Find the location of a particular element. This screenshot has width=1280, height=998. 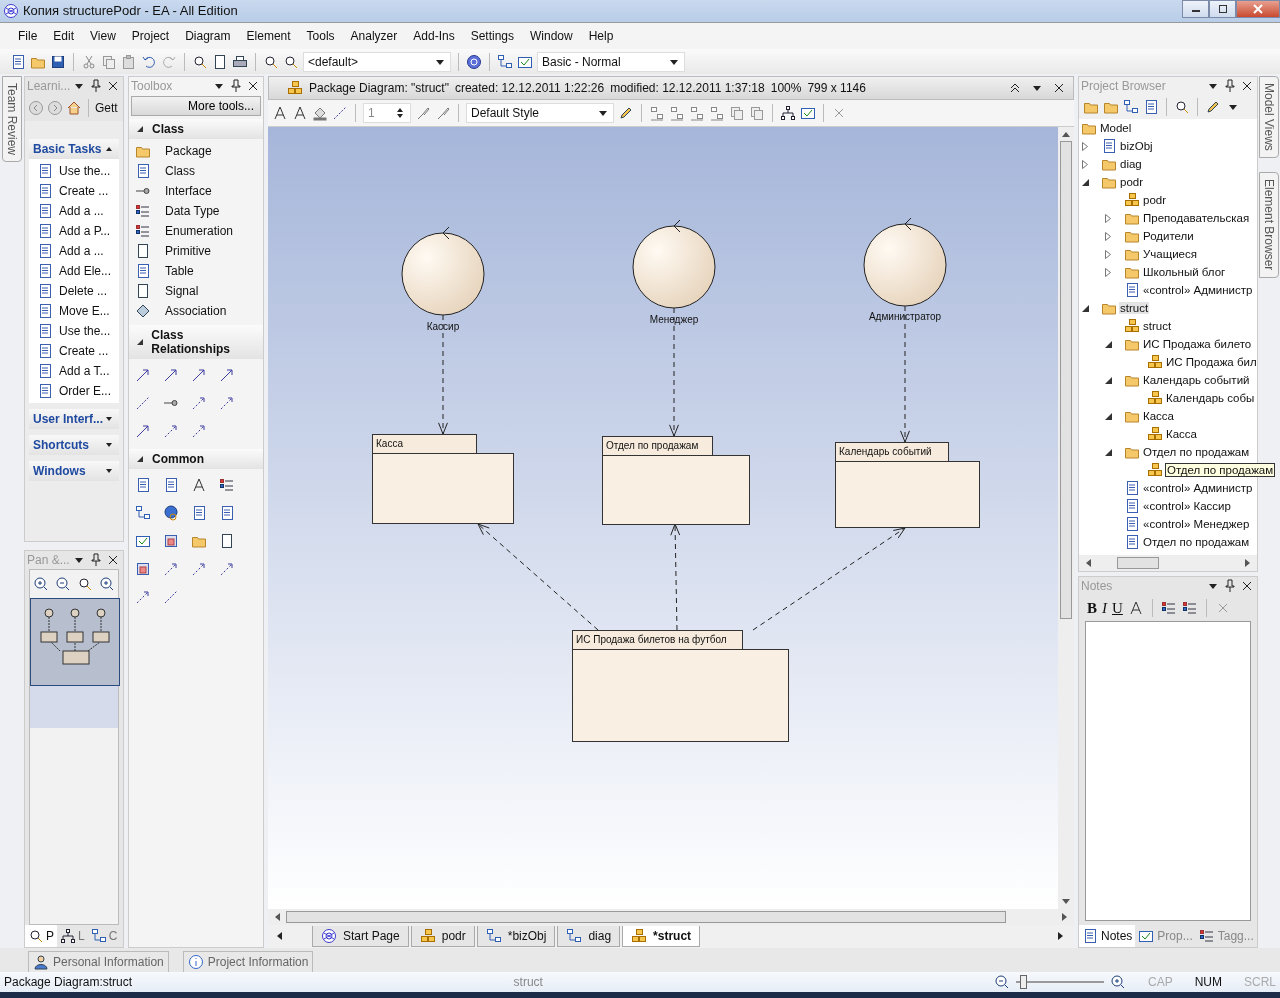

down-arrow-icon is located at coordinates (1066, 902).